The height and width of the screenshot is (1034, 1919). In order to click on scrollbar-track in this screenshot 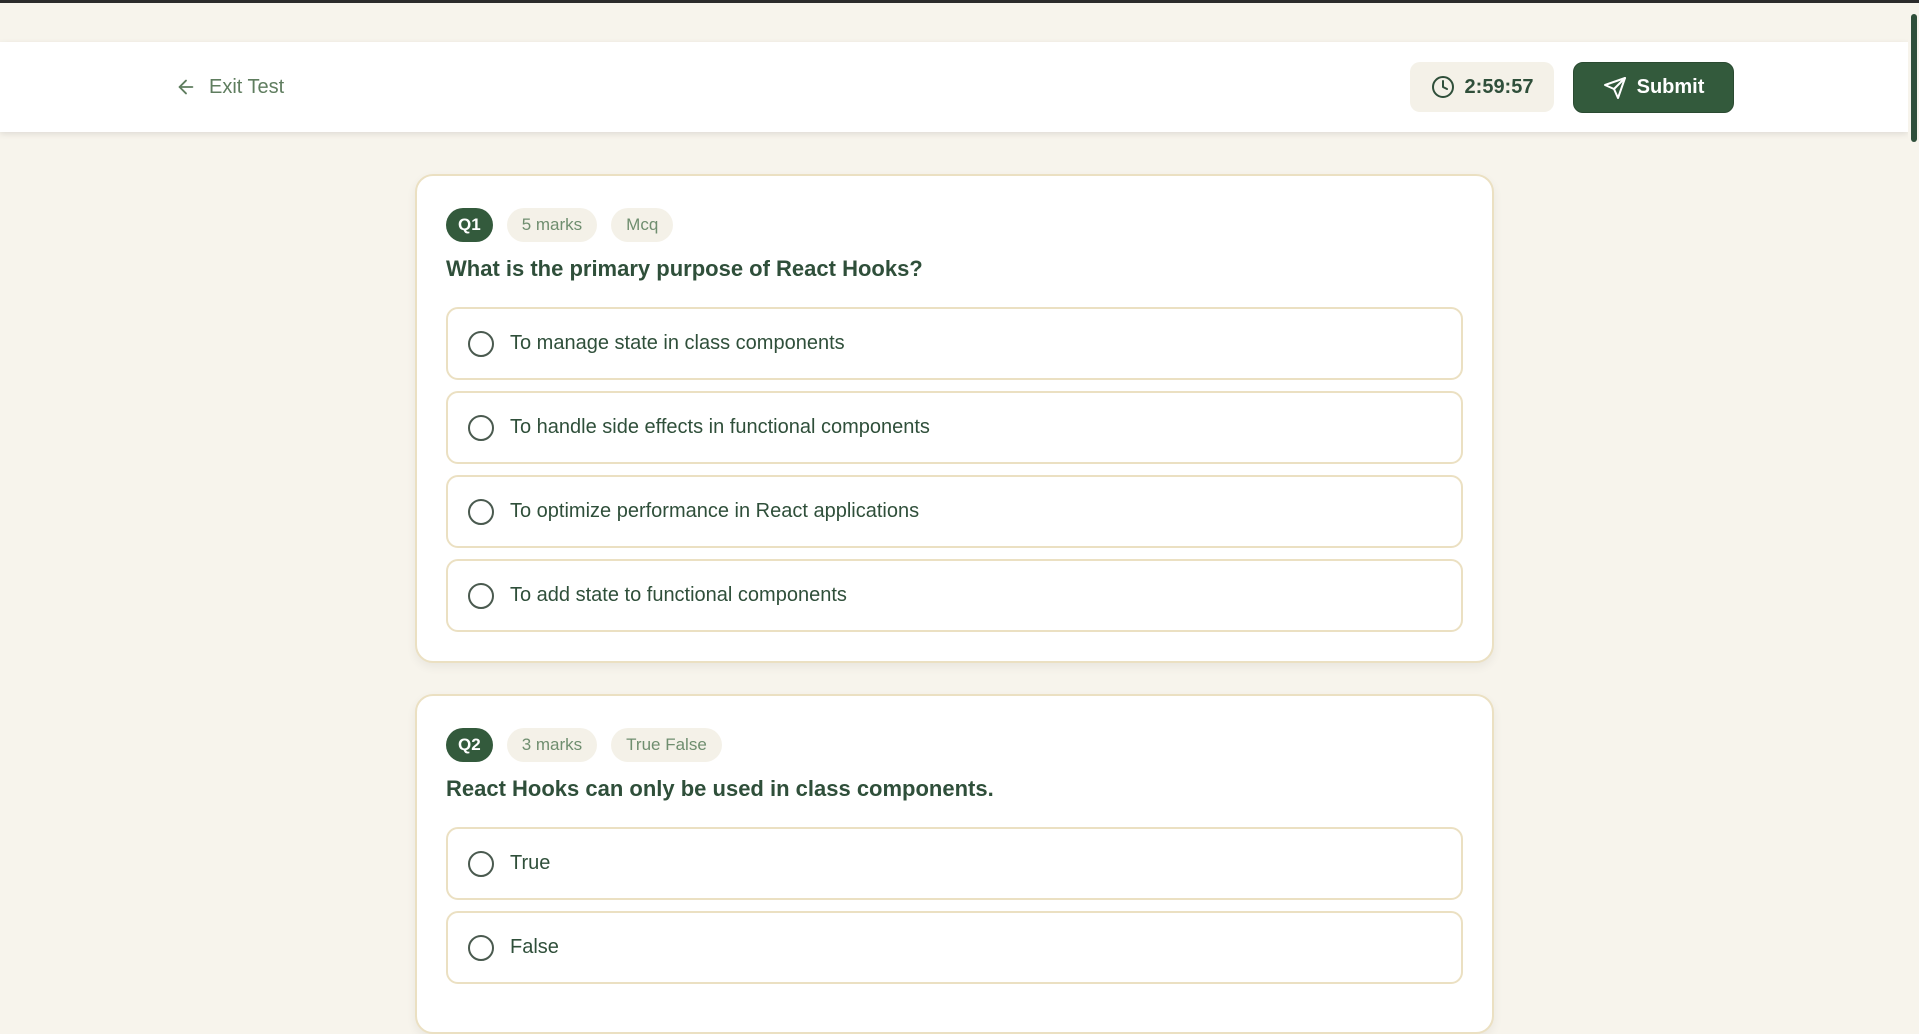, I will do `click(1913, 496)`.